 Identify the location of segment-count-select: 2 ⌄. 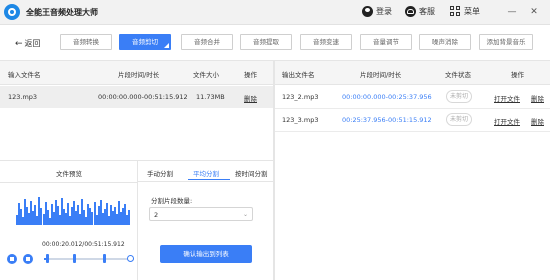
(201, 214).